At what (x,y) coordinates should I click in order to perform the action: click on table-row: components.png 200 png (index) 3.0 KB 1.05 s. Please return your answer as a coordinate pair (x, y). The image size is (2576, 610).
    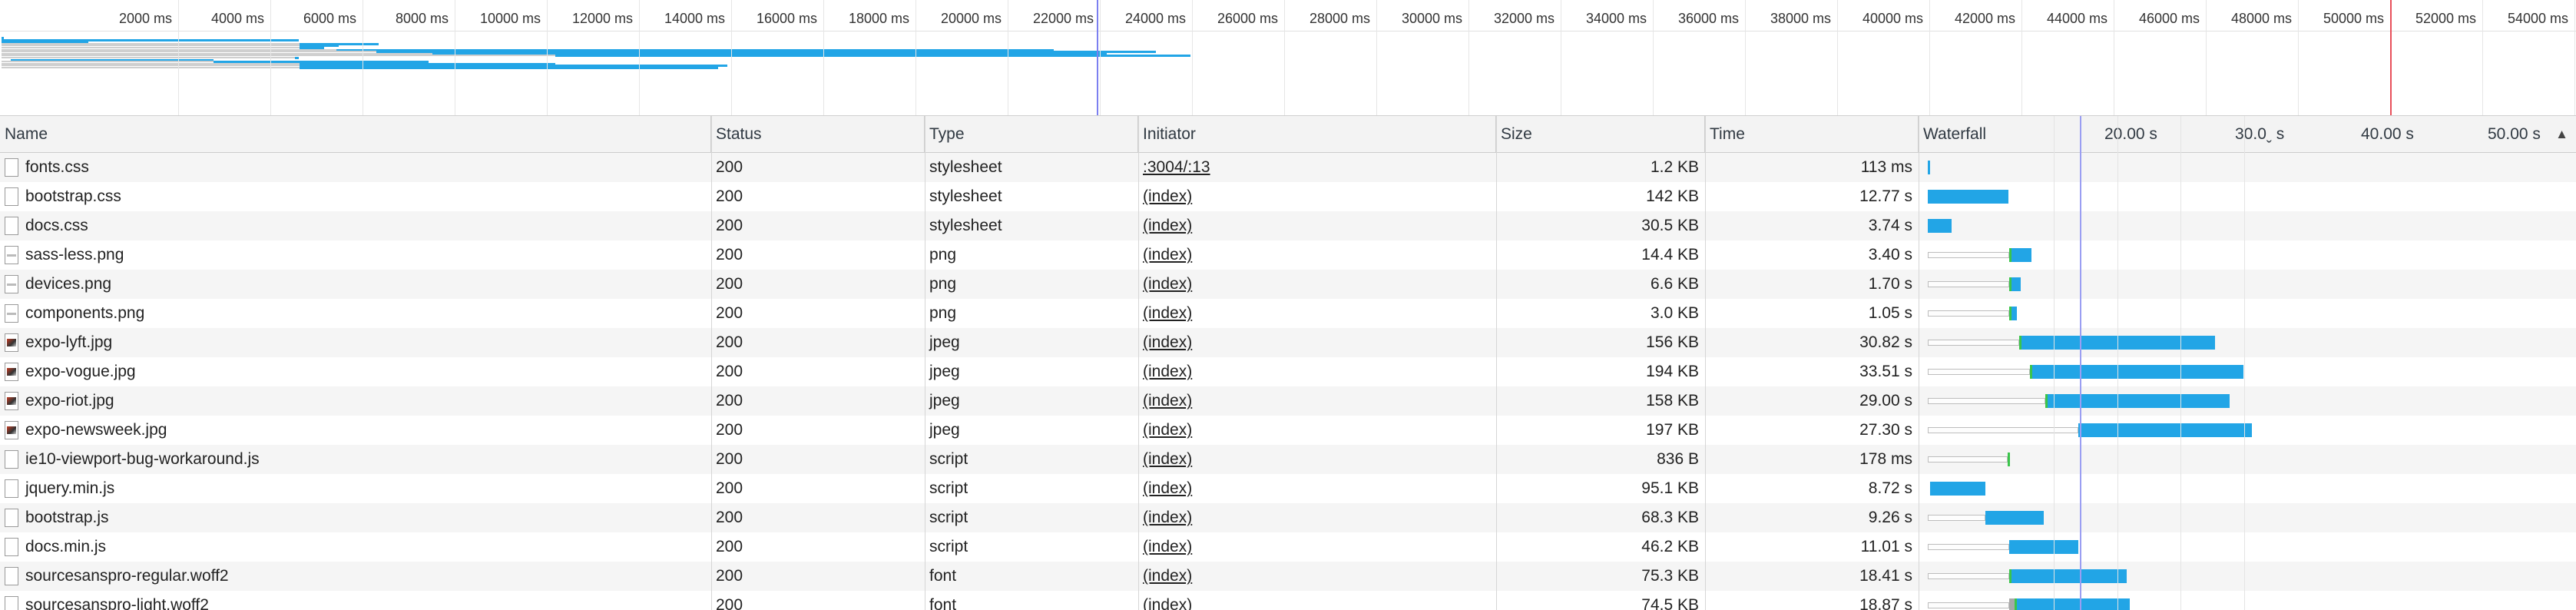
    Looking at the image, I should click on (1288, 313).